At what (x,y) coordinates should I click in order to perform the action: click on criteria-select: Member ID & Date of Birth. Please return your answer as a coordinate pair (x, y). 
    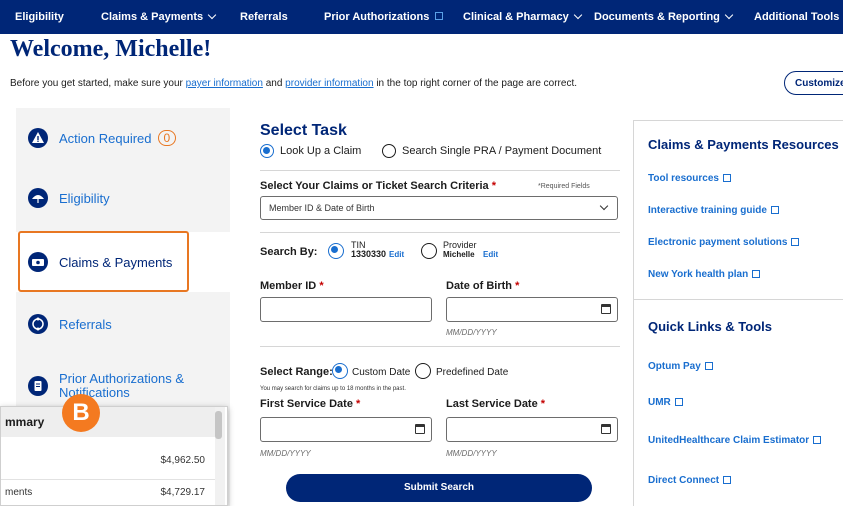
    Looking at the image, I should click on (439, 208).